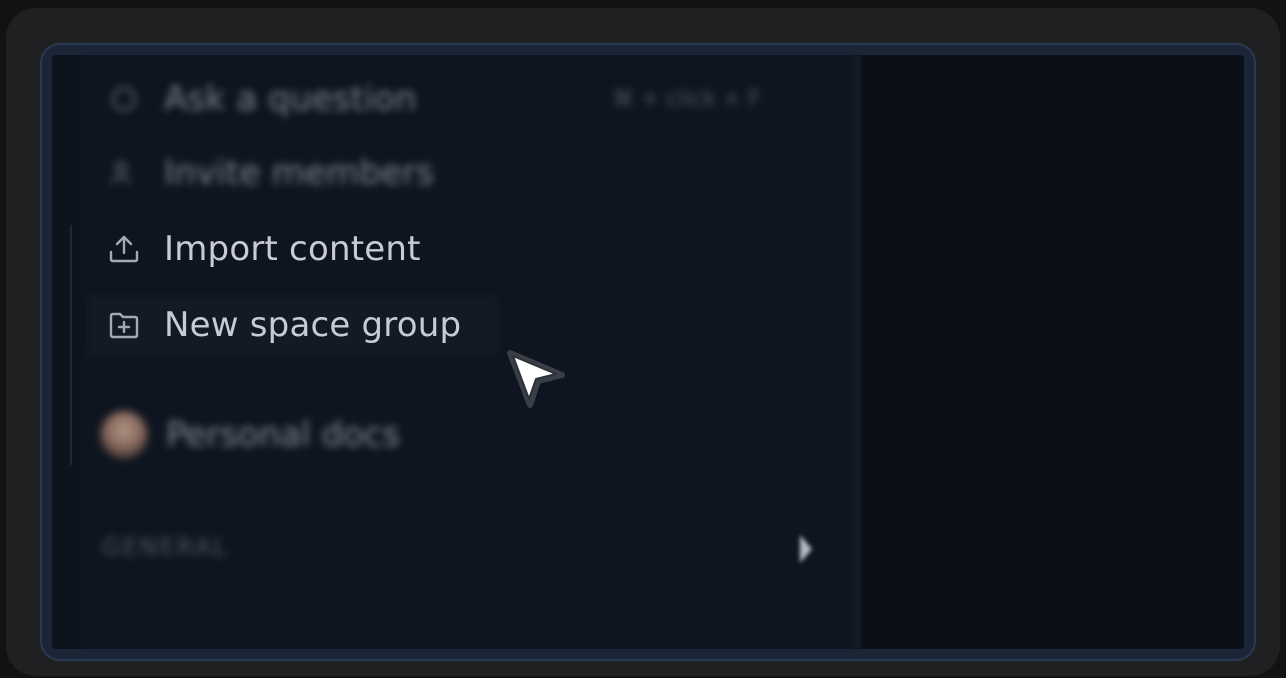  Describe the element at coordinates (124, 173) in the screenshot. I see `users-icon` at that location.